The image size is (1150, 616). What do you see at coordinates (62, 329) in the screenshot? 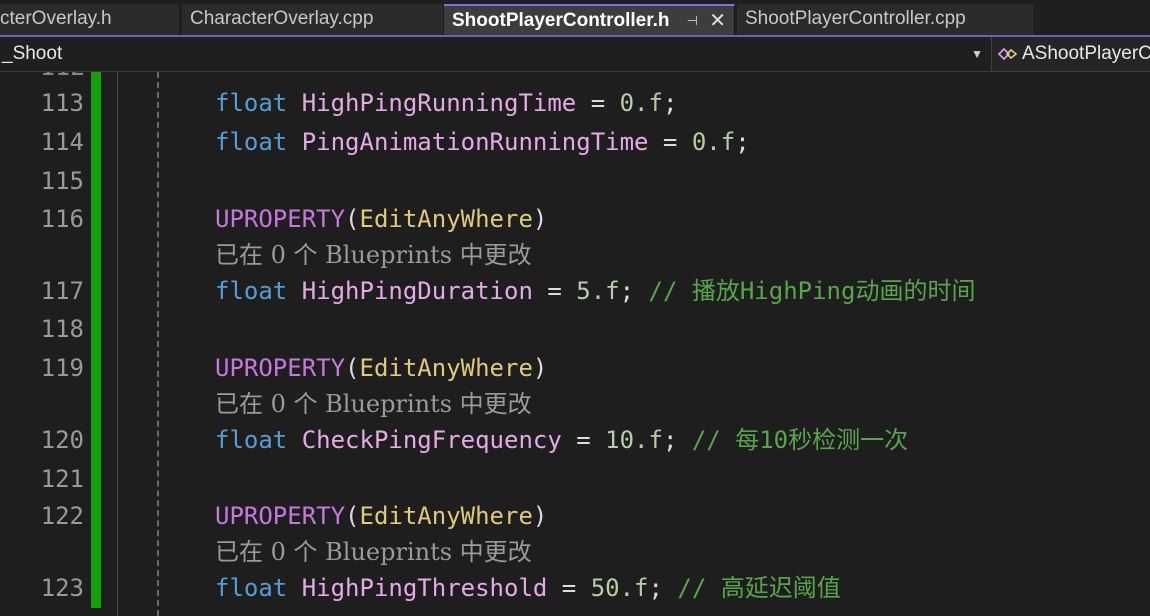
I see `line-number: 118` at bounding box center [62, 329].